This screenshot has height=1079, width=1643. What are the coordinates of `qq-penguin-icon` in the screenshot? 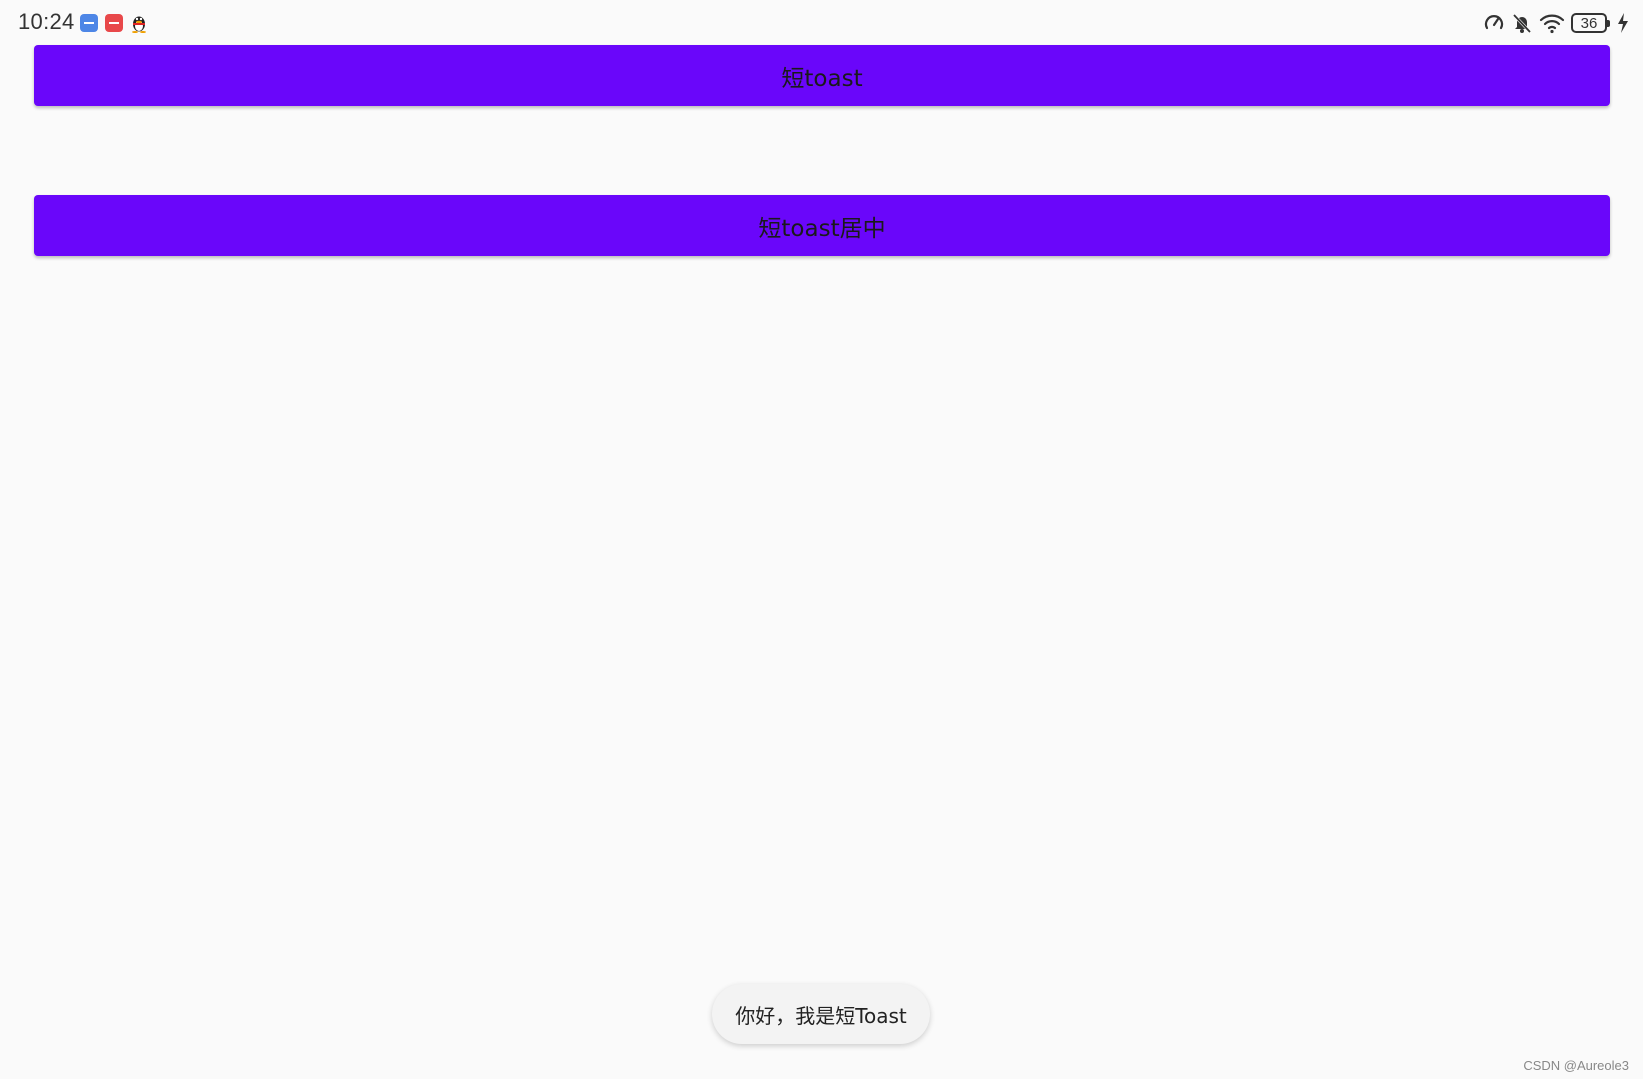 It's located at (139, 23).